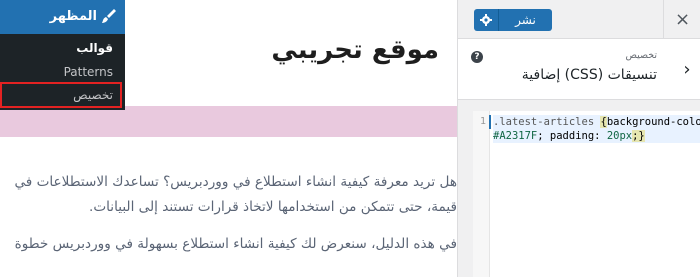  Describe the element at coordinates (513, 20) in the screenshot. I see `publish-button: نشر` at that location.